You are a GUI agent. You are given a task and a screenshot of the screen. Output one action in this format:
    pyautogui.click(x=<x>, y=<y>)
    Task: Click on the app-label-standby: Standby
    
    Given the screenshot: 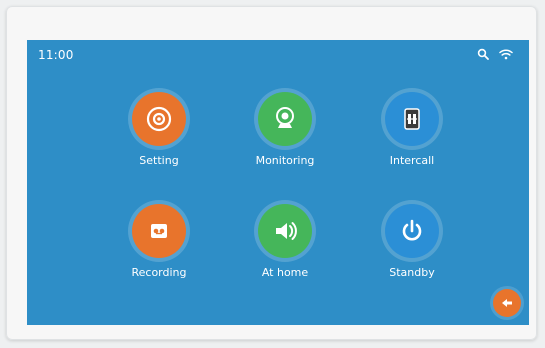 What is the action you would take?
    pyautogui.click(x=412, y=272)
    